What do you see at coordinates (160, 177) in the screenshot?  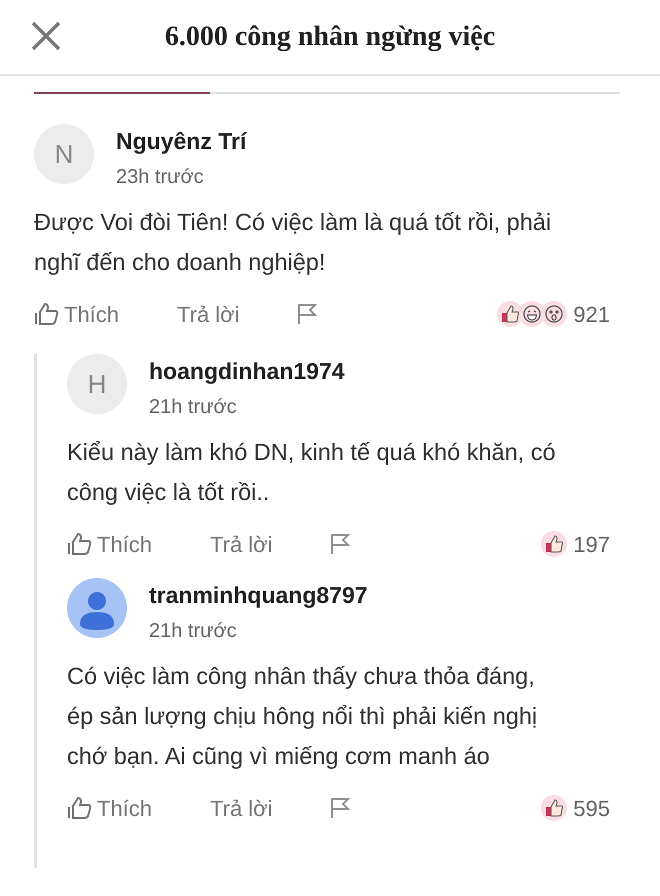 I see `comment-time: 23h trước` at bounding box center [160, 177].